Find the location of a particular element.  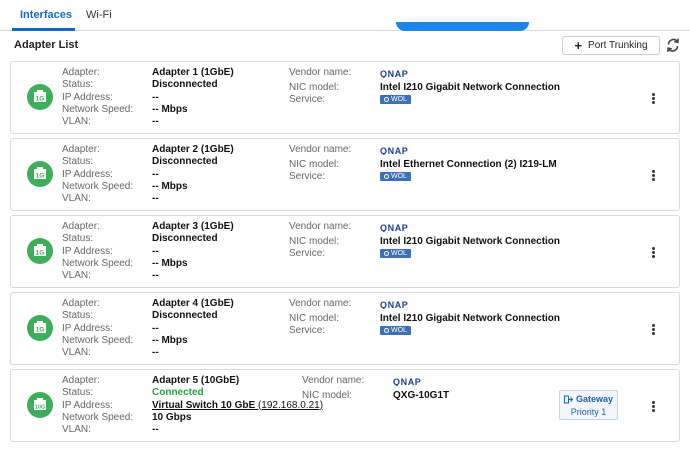

network-speed-value: 10 Gbps is located at coordinates (172, 417).